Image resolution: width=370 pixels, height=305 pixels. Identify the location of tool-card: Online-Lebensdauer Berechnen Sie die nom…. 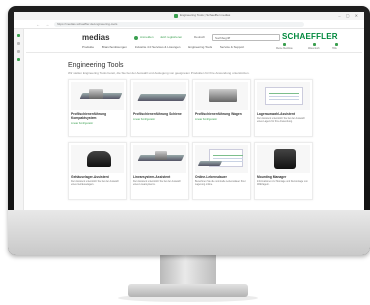
(221, 171).